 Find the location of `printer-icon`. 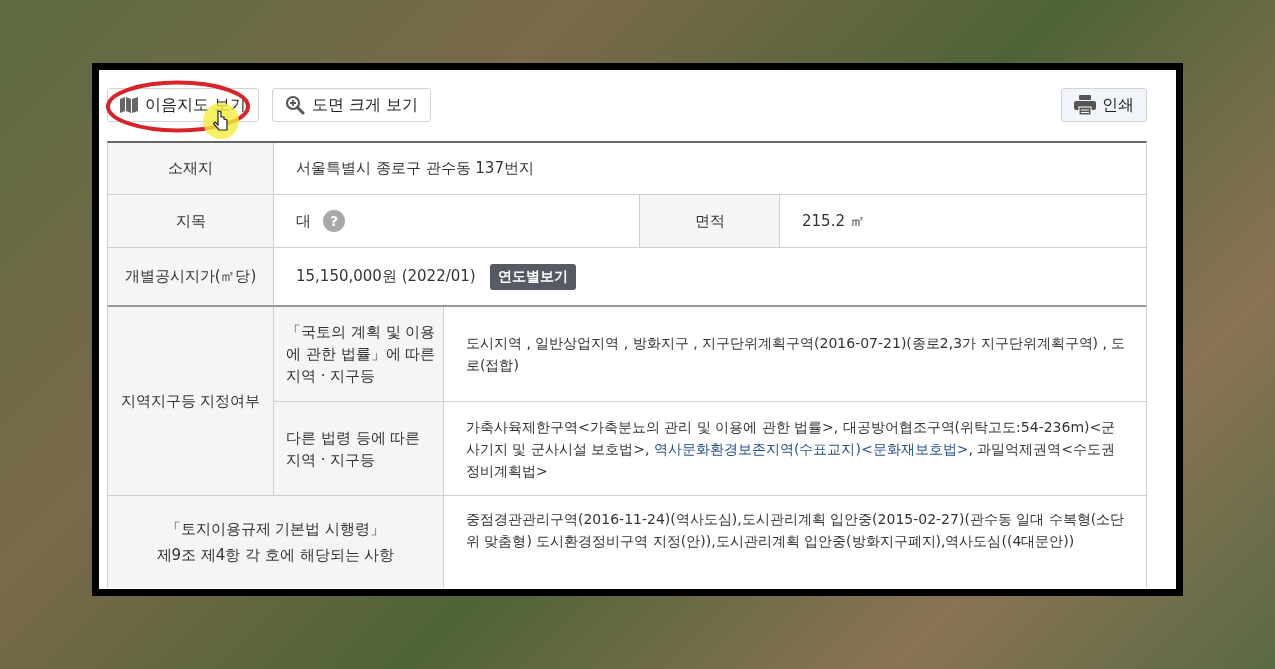

printer-icon is located at coordinates (1085, 105).